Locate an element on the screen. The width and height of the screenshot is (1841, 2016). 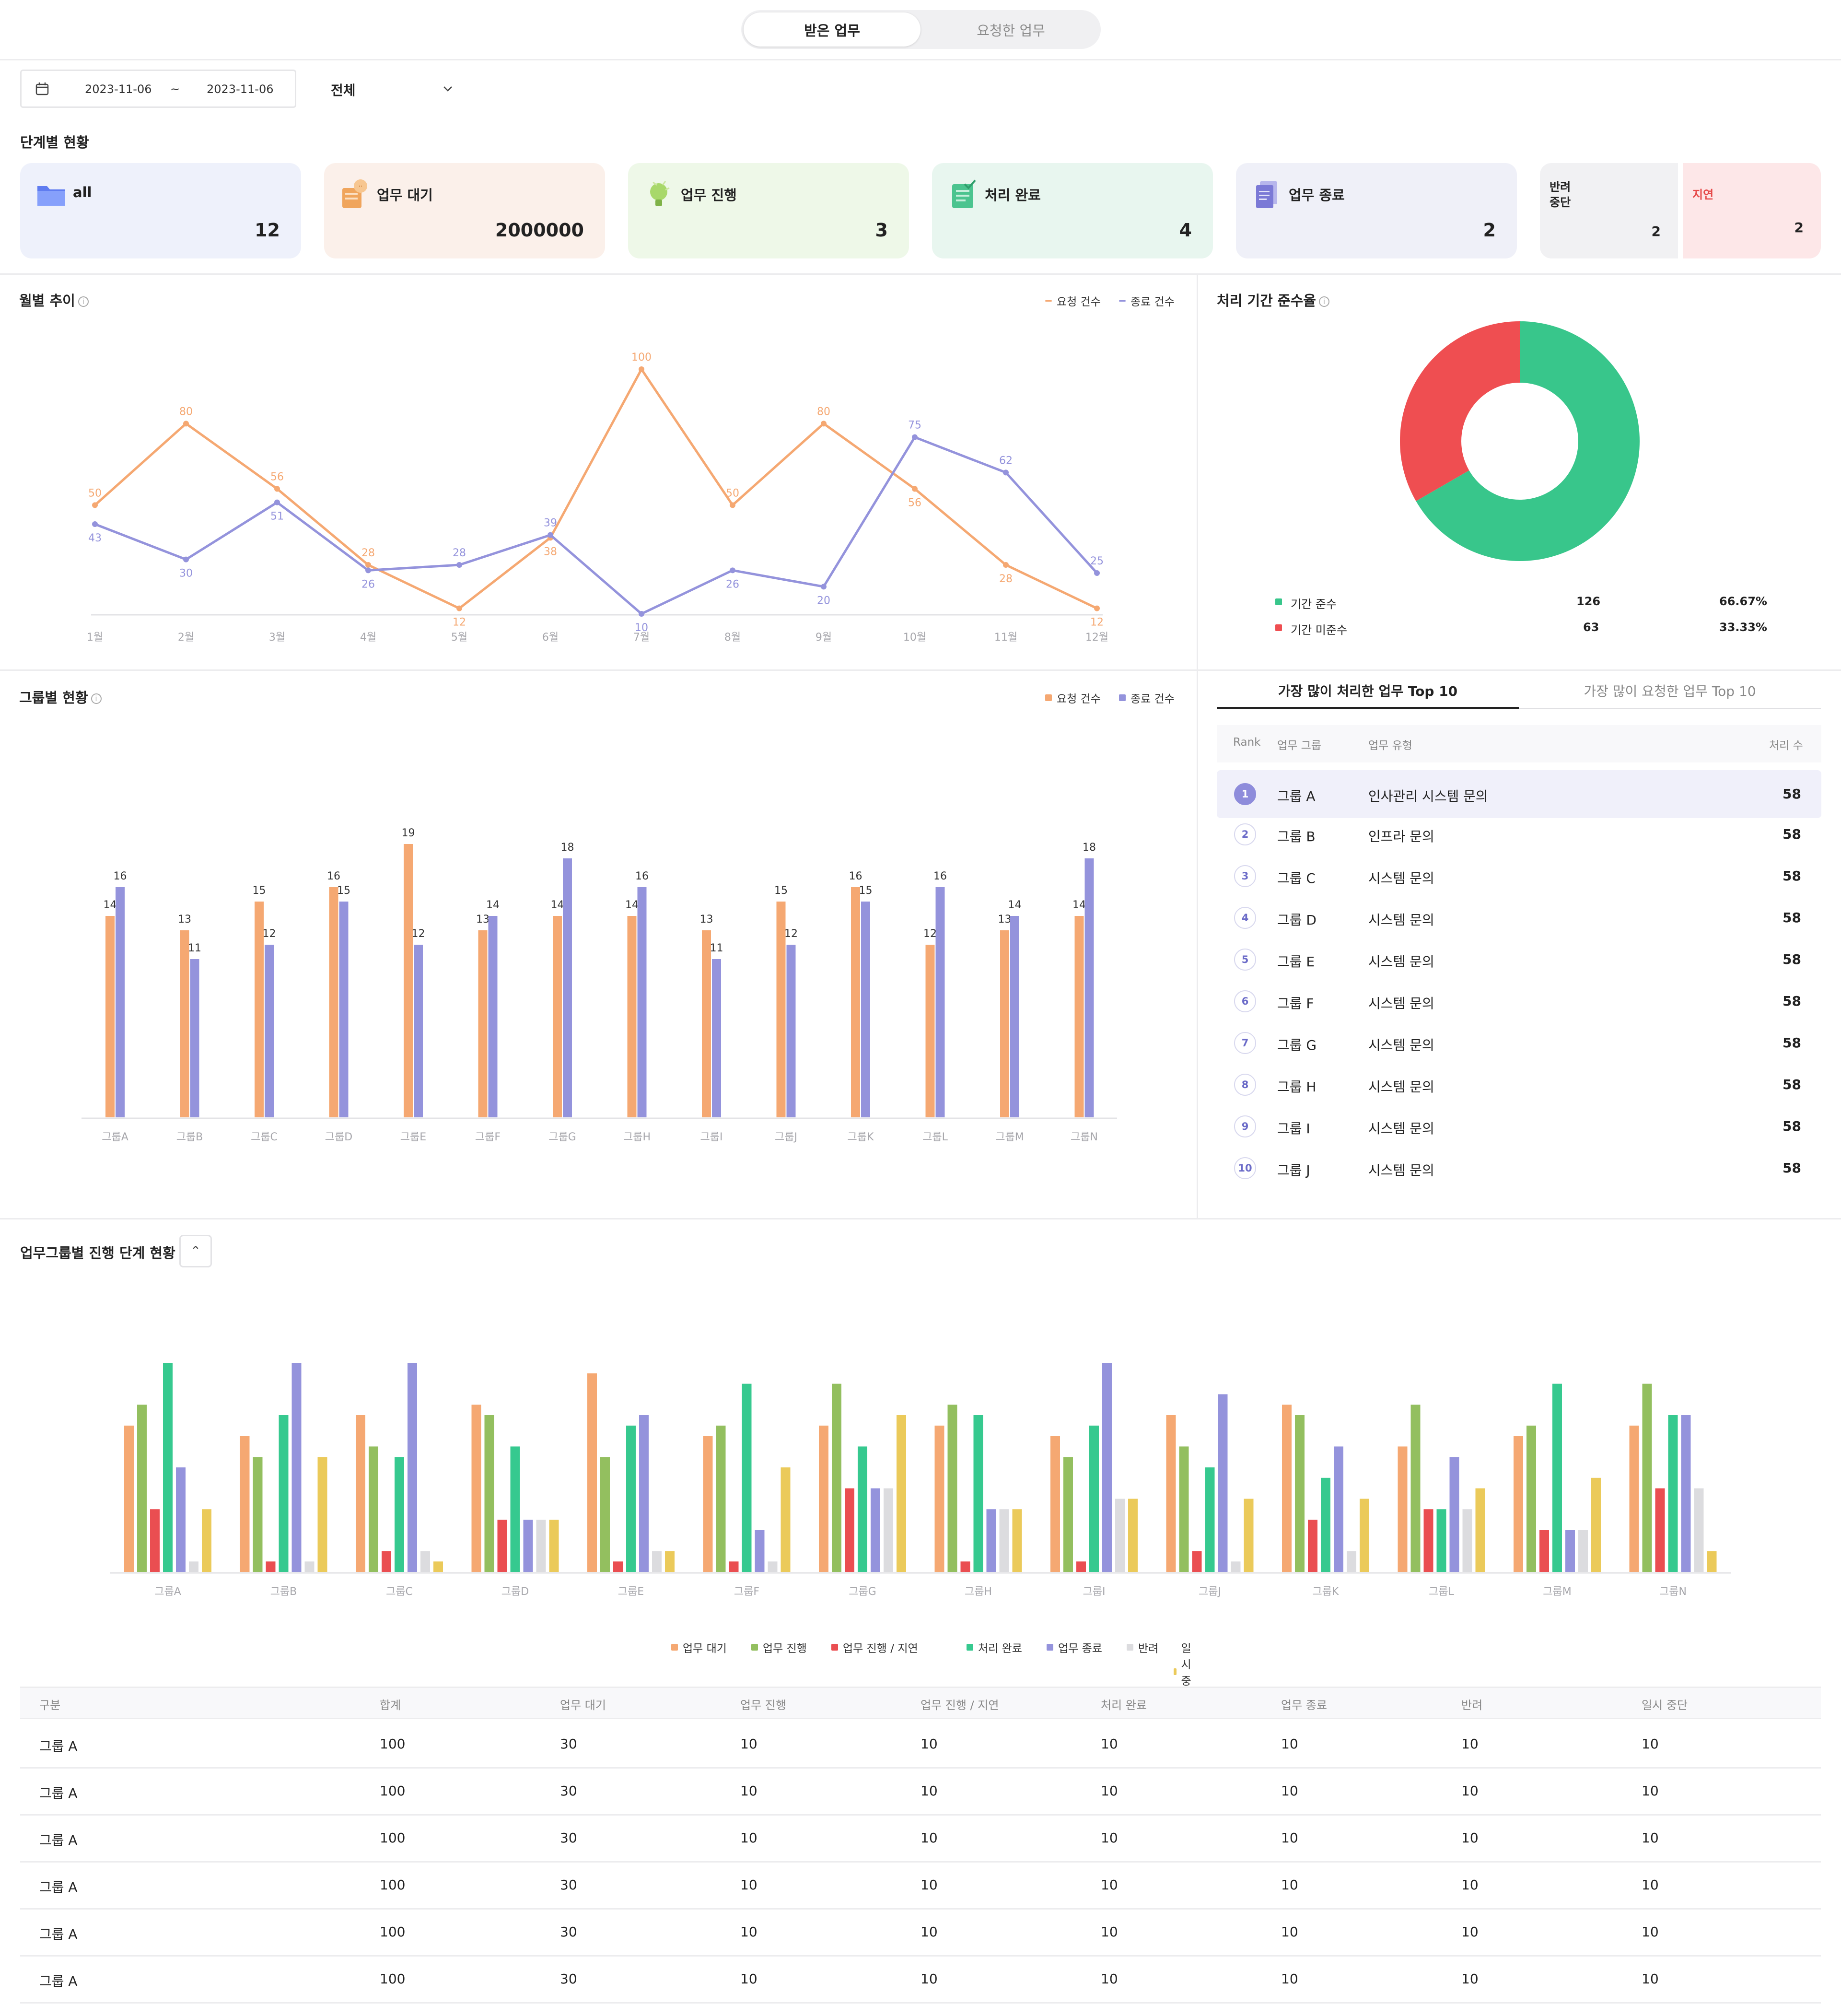
x-tick-label: 그룹N is located at coordinates (1673, 1592).